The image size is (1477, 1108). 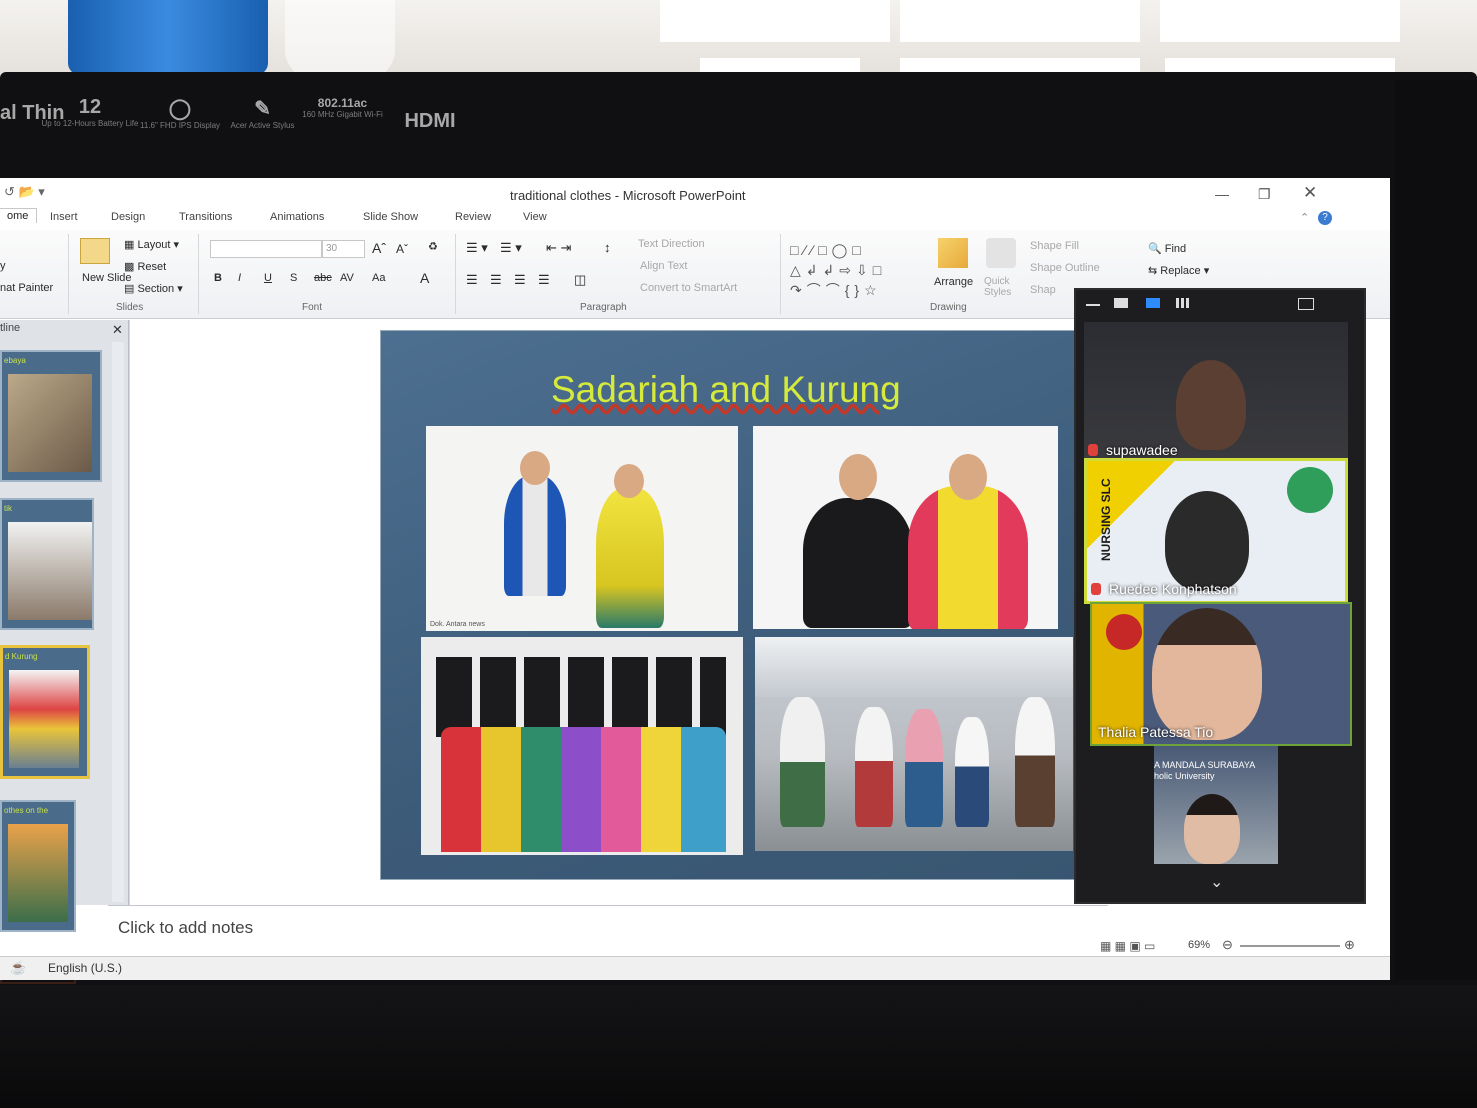 What do you see at coordinates (671, 244) in the screenshot?
I see `text-direction-button: Text Direction` at bounding box center [671, 244].